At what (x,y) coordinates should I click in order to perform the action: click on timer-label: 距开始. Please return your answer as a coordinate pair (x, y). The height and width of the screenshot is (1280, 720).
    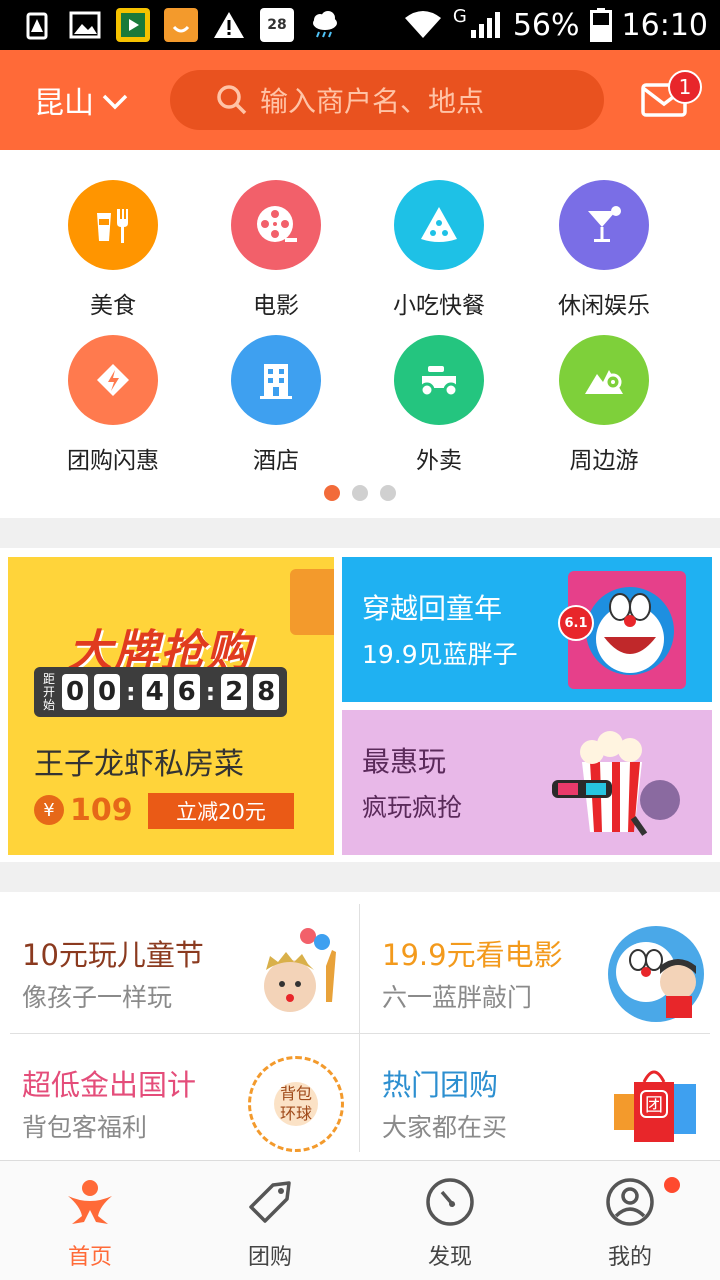
    Looking at the image, I should click on (48, 691).